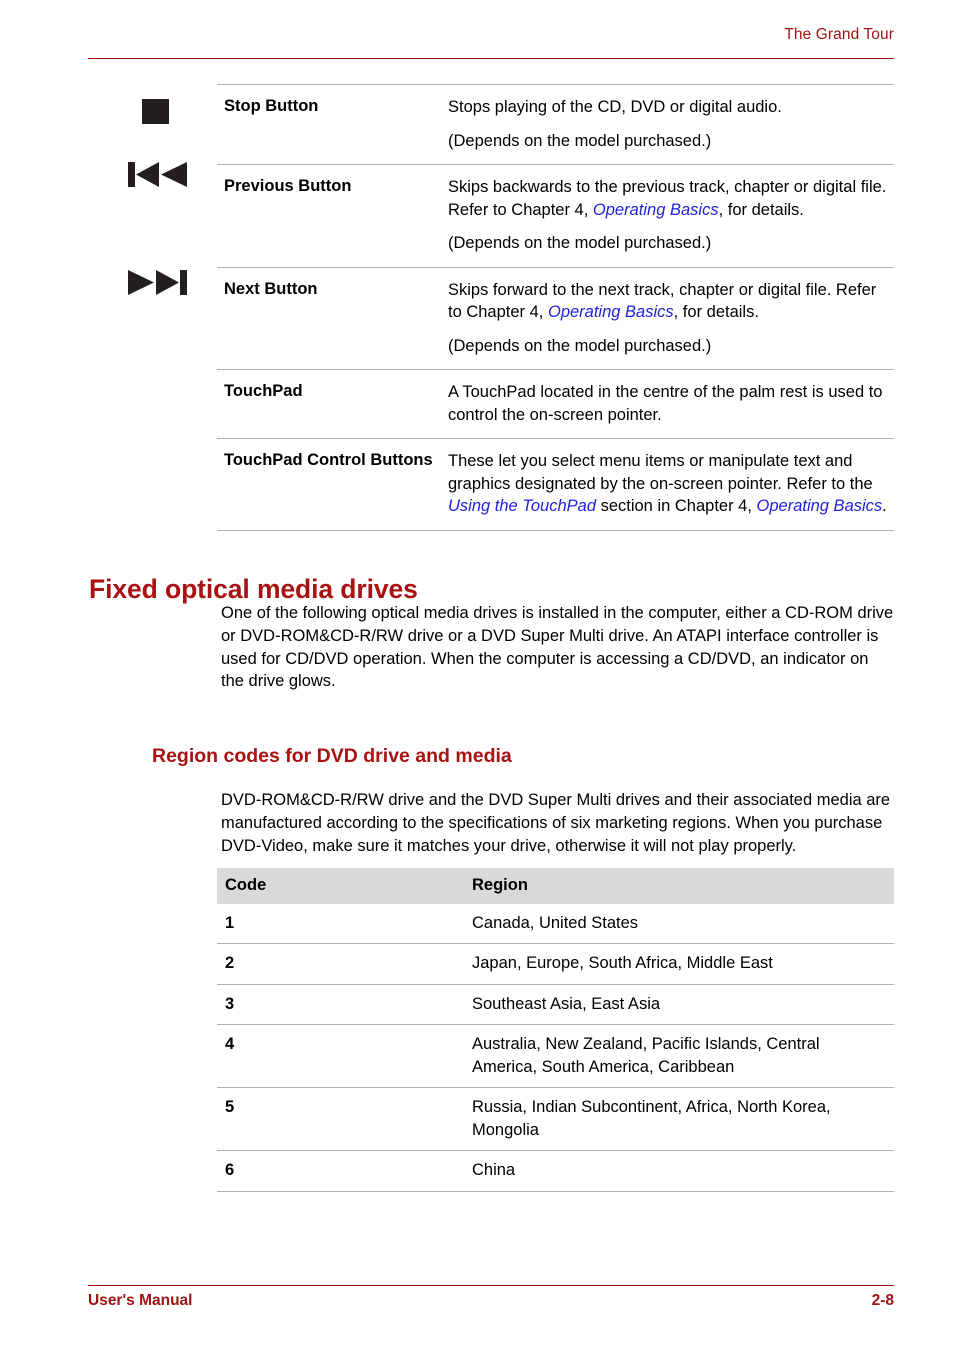  Describe the element at coordinates (332, 404) in the screenshot. I see `feature-label: TouchPad` at that location.